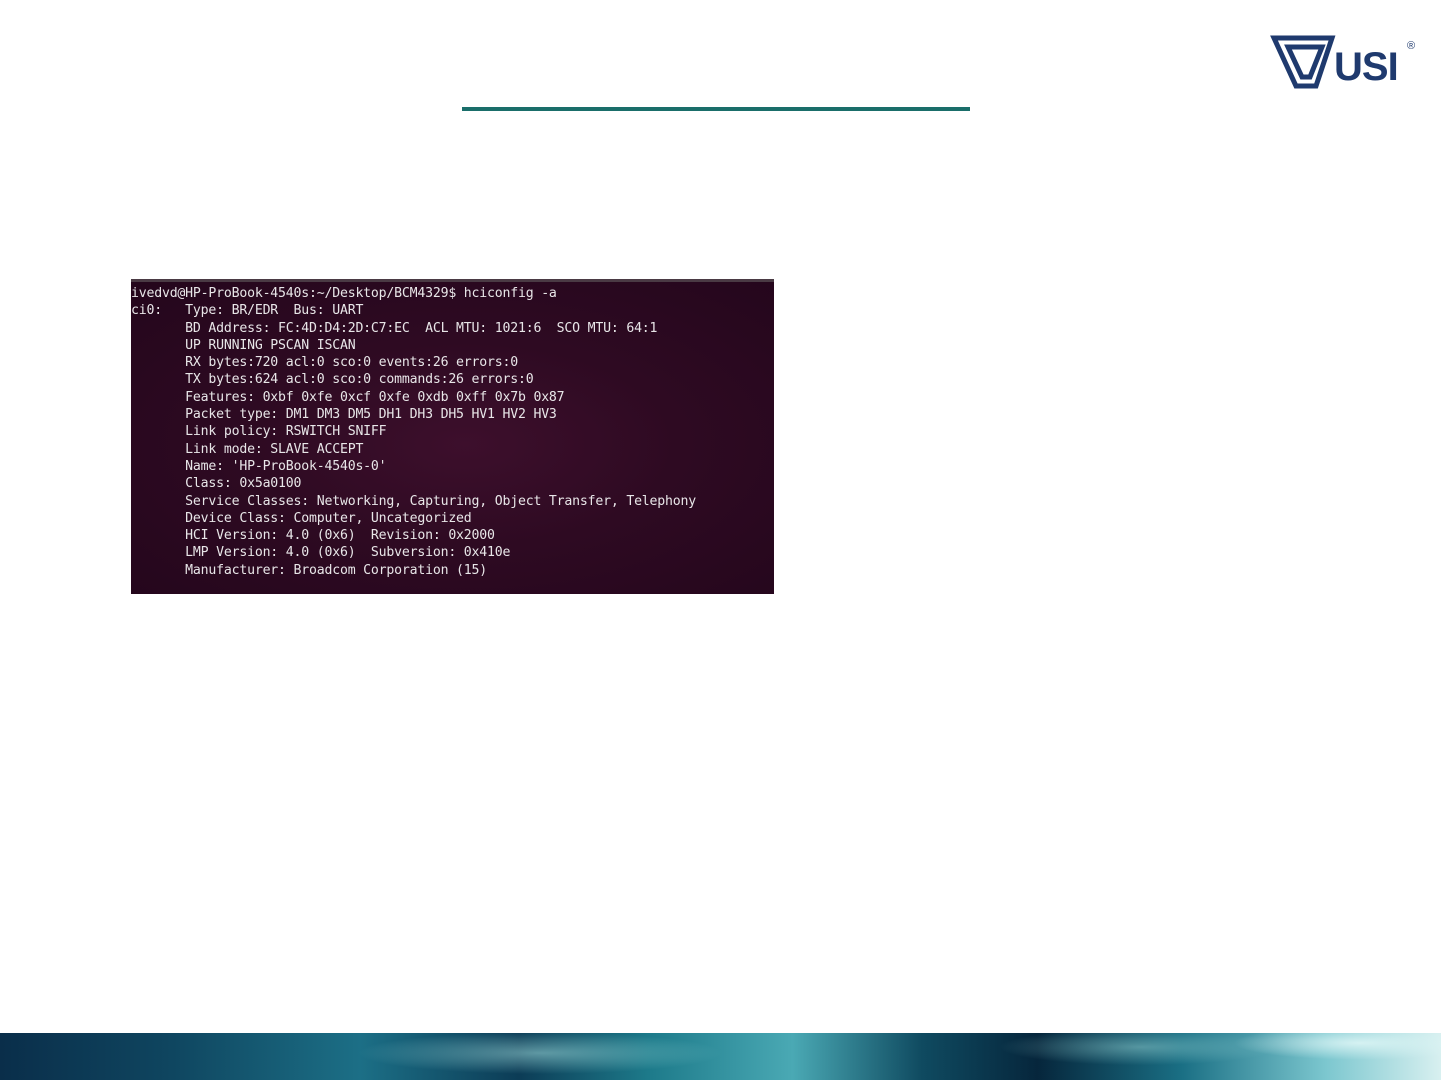 The width and height of the screenshot is (1441, 1080). What do you see at coordinates (243, 345) in the screenshot?
I see `terminal-line: UP RUNNING PSCAN ISCAN` at bounding box center [243, 345].